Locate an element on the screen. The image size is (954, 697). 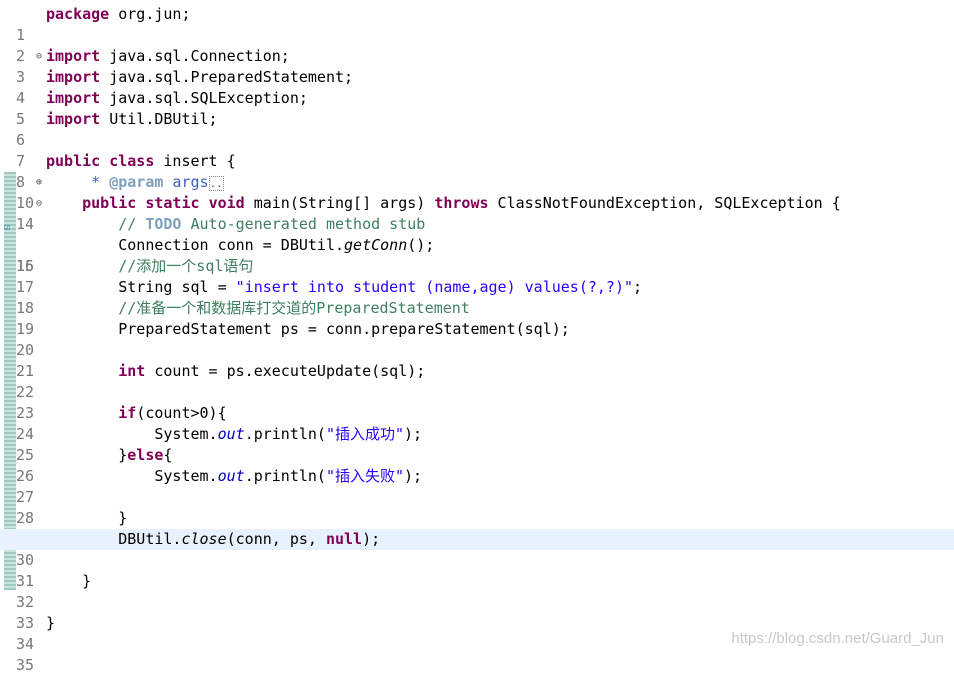
code-text: System.out.println("插入成功"); is located at coordinates (234, 434).